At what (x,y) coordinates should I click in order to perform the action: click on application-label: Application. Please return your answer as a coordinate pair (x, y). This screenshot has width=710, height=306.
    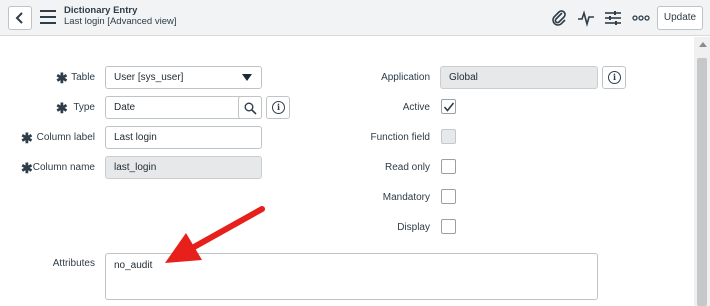
    Looking at the image, I should click on (405, 77).